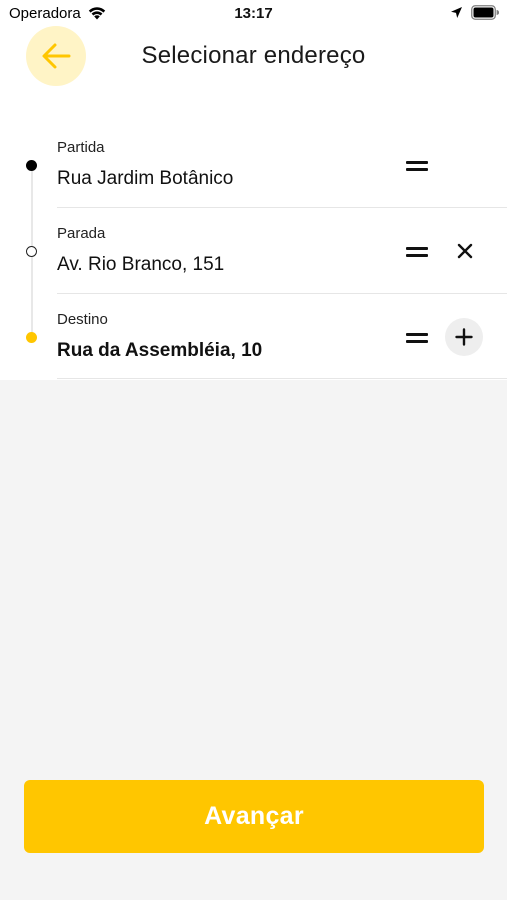  What do you see at coordinates (159, 351) in the screenshot?
I see `destination-address: Rua da Assembléia, 10` at bounding box center [159, 351].